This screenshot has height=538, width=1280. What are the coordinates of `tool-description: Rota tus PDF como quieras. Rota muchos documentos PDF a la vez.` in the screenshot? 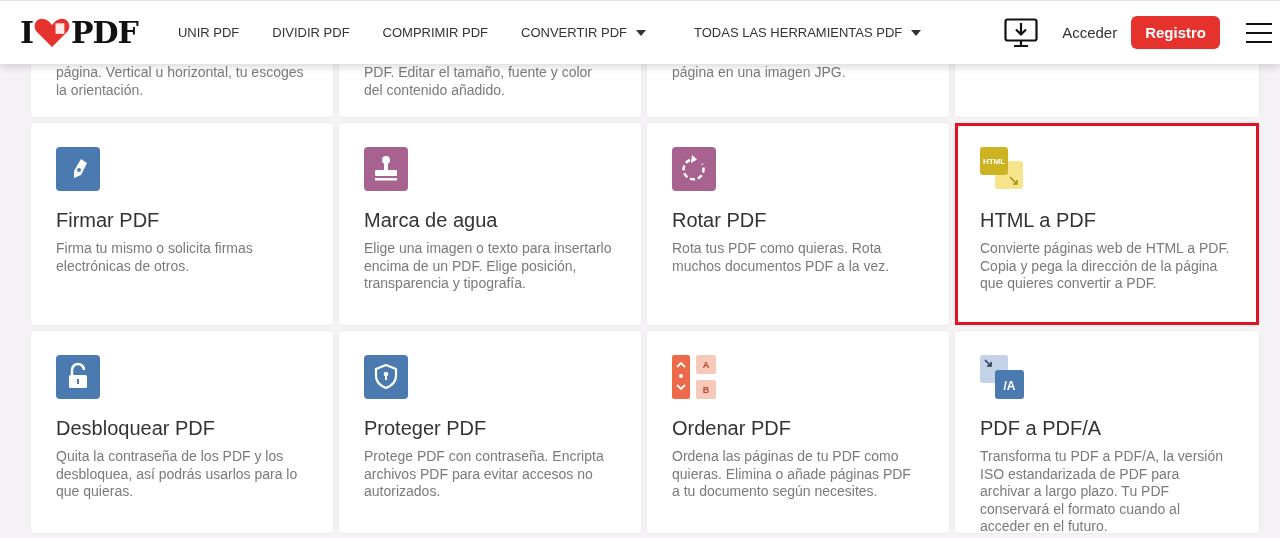 It's located at (781, 257).